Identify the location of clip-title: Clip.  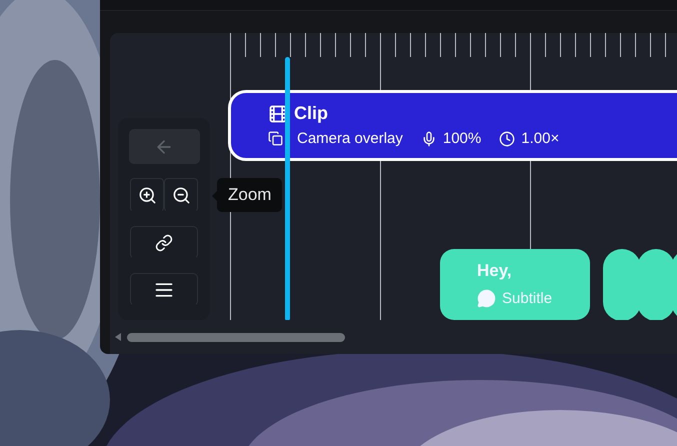
(311, 113).